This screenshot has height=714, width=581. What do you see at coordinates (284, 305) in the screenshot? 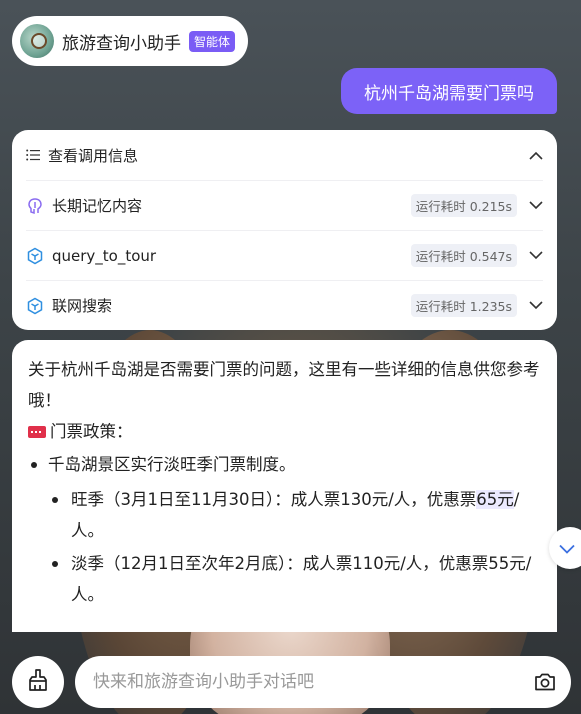
I see `call-item-web-search: 联网搜索 运行耗时 1.235s` at bounding box center [284, 305].